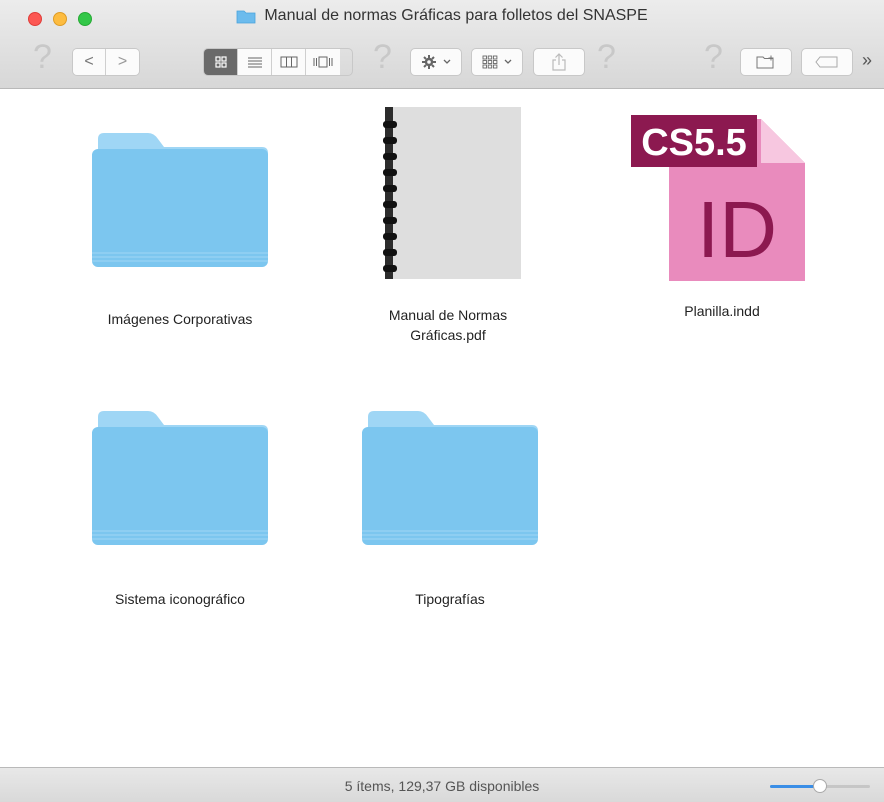 Image resolution: width=884 pixels, height=802 pixels. What do you see at coordinates (867, 60) in the screenshot?
I see `toolbar-overflow-button: »` at bounding box center [867, 60].